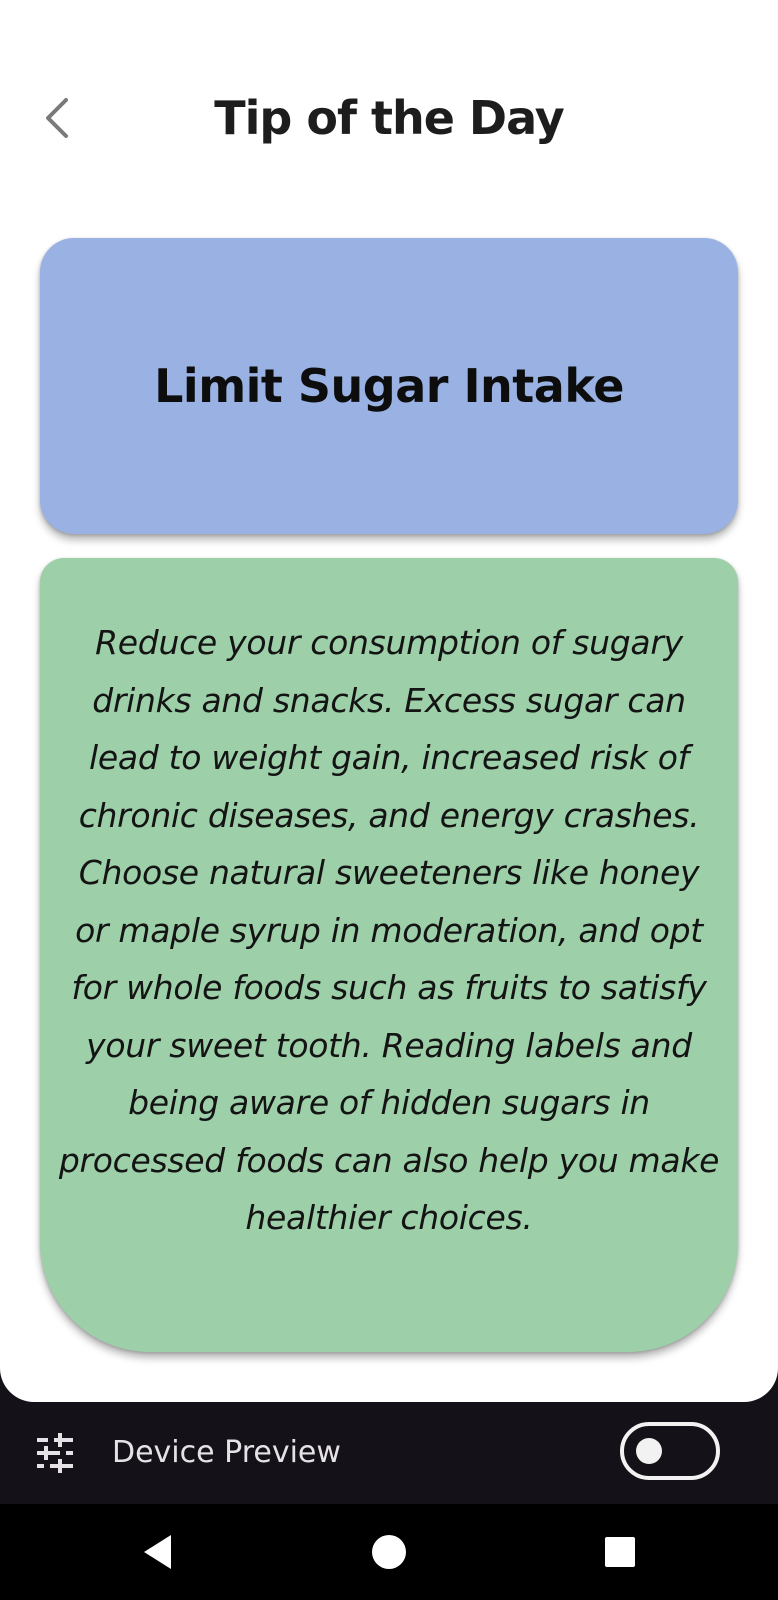 This screenshot has width=778, height=1600. I want to click on triangle-back-icon, so click(157, 1552).